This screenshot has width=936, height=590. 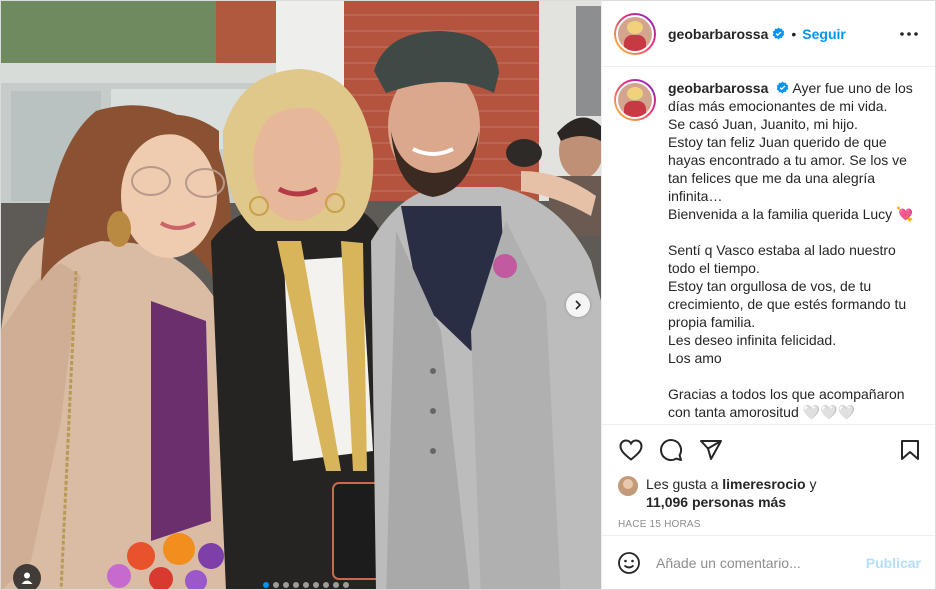 I want to click on comment-box: Publicar, so click(x=768, y=562).